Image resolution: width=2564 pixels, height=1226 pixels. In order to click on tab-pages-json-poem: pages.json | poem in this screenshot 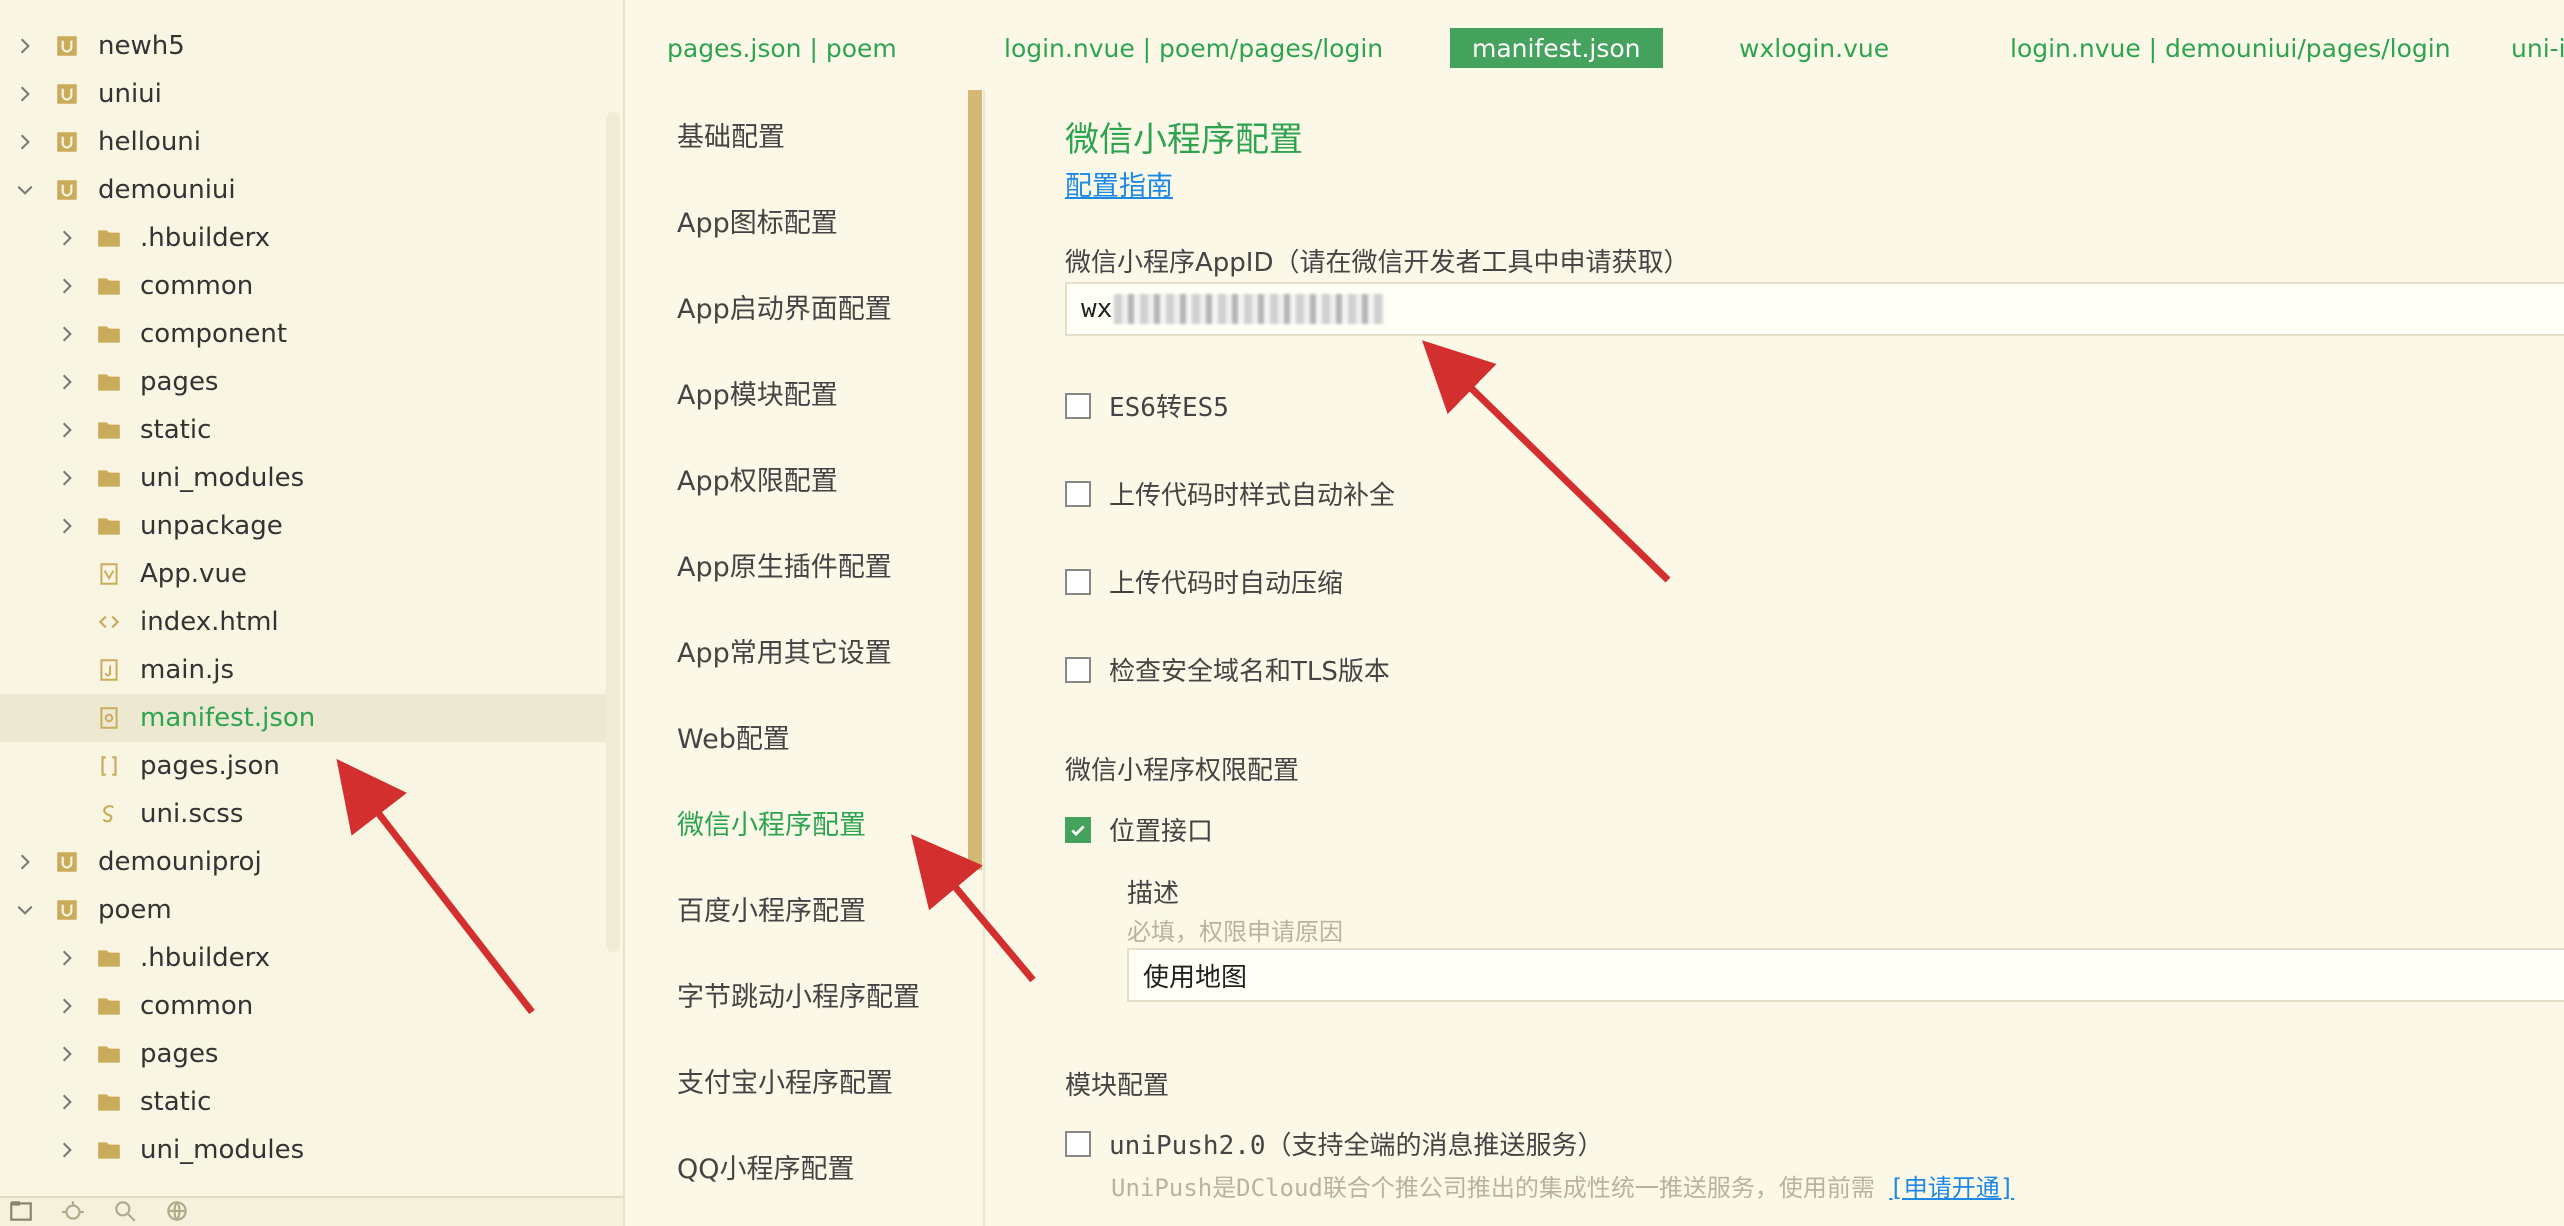, I will do `click(782, 48)`.